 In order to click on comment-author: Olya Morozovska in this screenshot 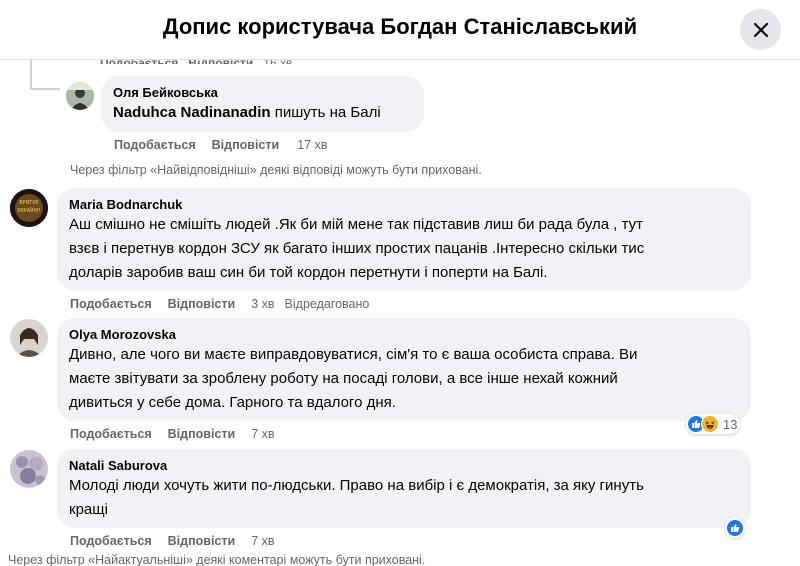, I will do `click(404, 334)`.